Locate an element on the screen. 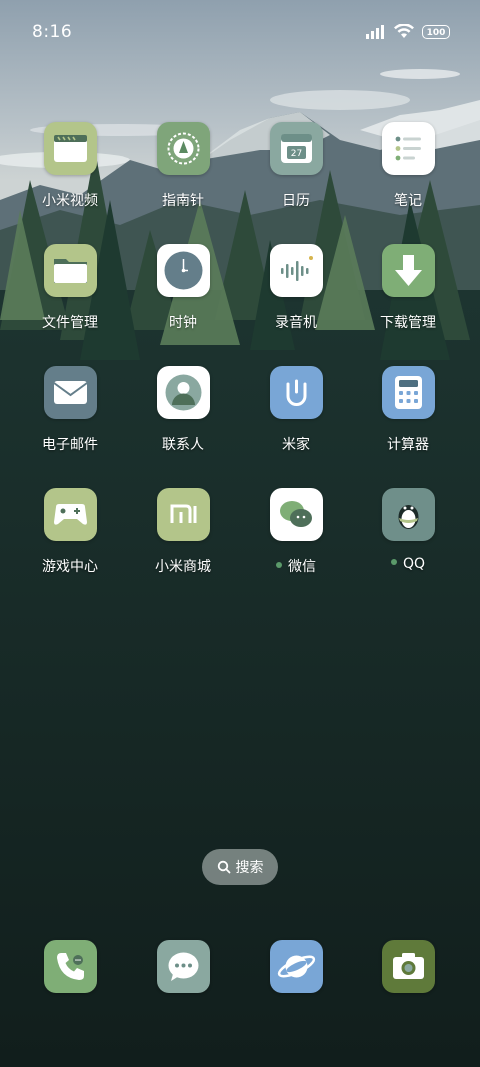  app-mi-store: 小米商城 is located at coordinates (183, 538).